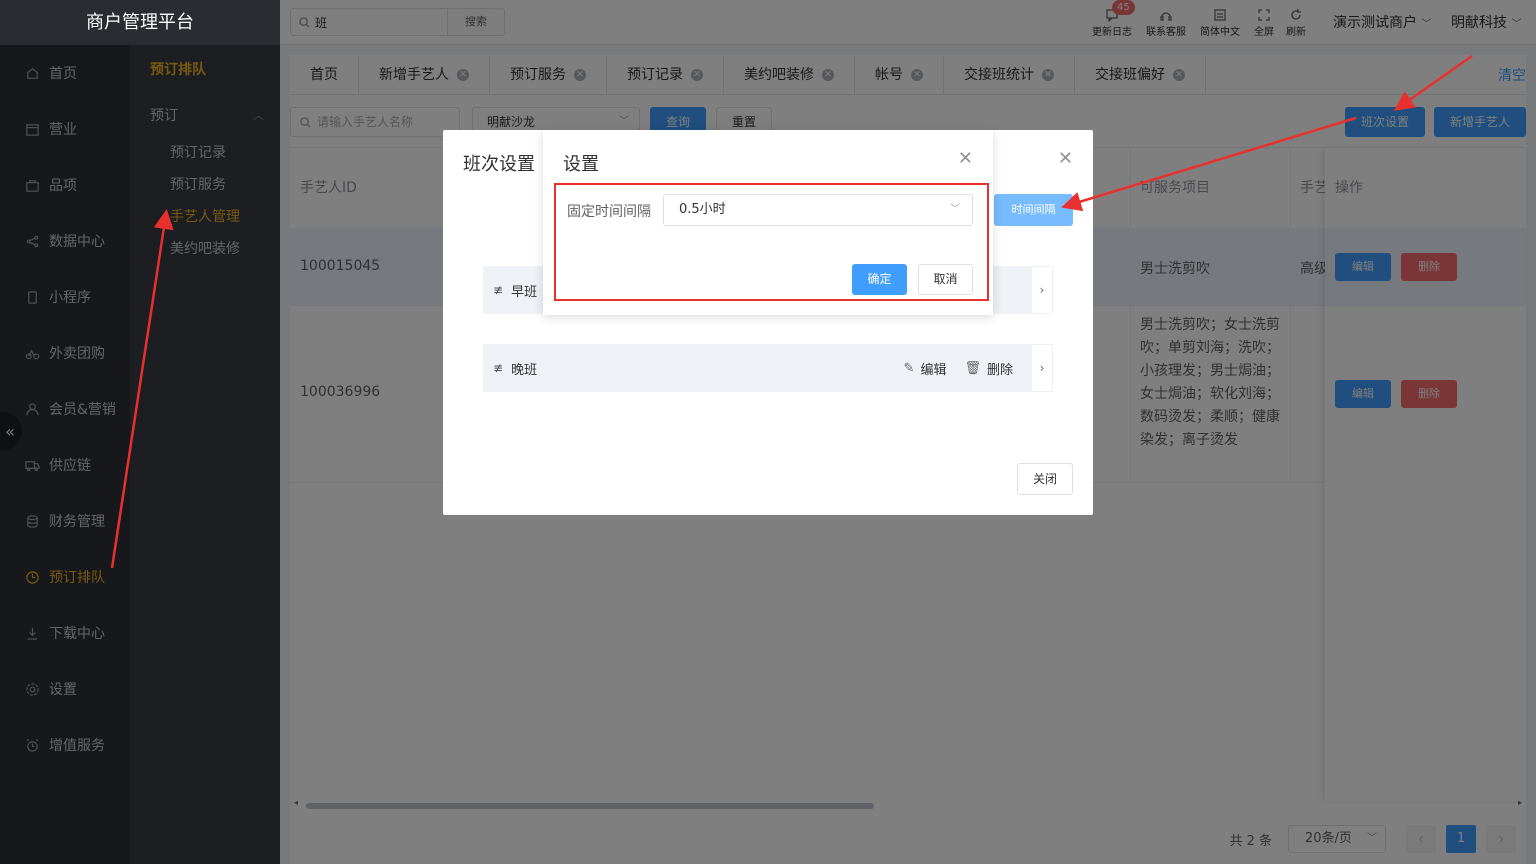  Describe the element at coordinates (581, 164) in the screenshot. I see `dialog-title: 设置` at that location.